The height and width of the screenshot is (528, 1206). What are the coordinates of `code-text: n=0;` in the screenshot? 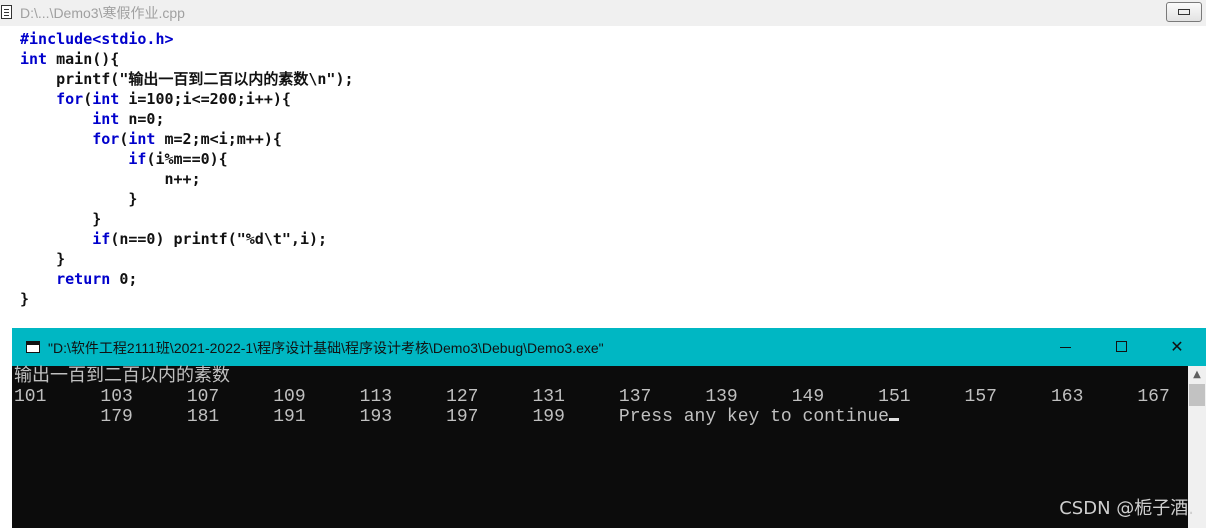 It's located at (142, 119).